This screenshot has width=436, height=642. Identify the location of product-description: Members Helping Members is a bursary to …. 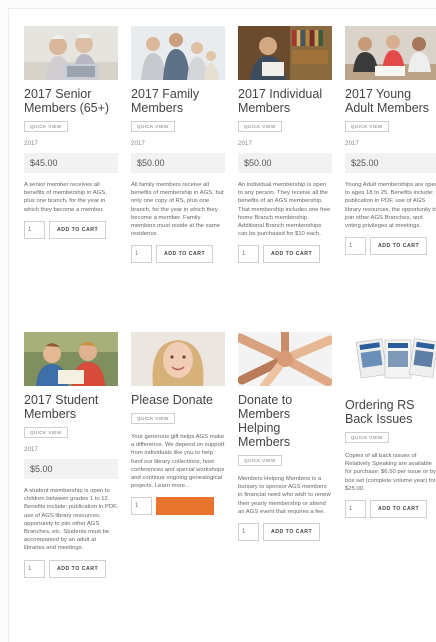
(284, 495).